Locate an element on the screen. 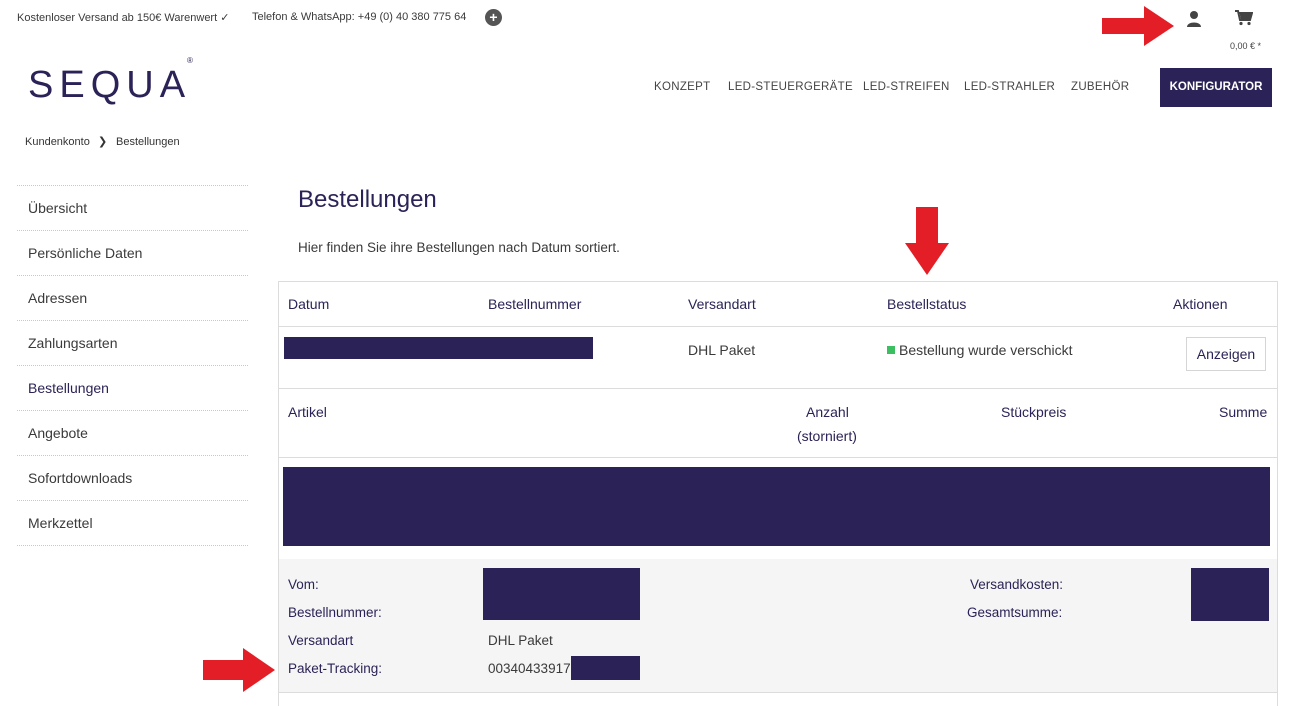  summary-shipping-label: Versandart is located at coordinates (321, 640).